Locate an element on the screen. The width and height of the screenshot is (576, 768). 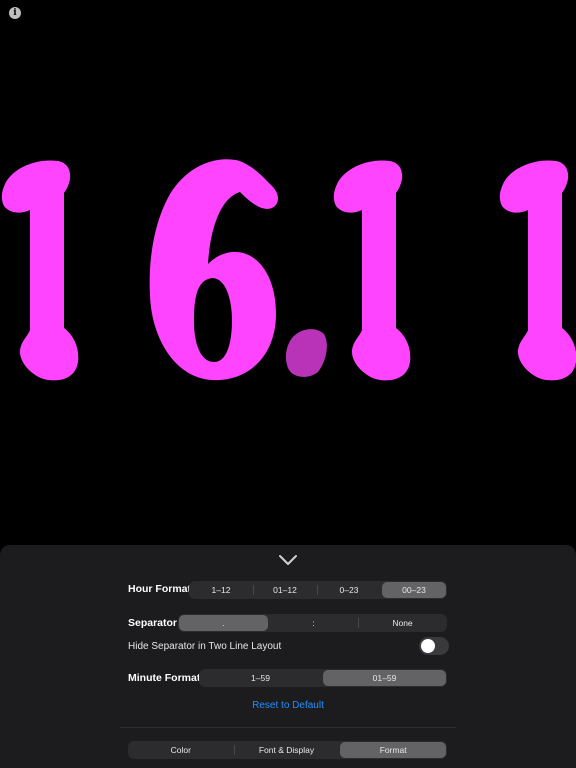
hour-format-label: Hour Format is located at coordinates (159, 589).